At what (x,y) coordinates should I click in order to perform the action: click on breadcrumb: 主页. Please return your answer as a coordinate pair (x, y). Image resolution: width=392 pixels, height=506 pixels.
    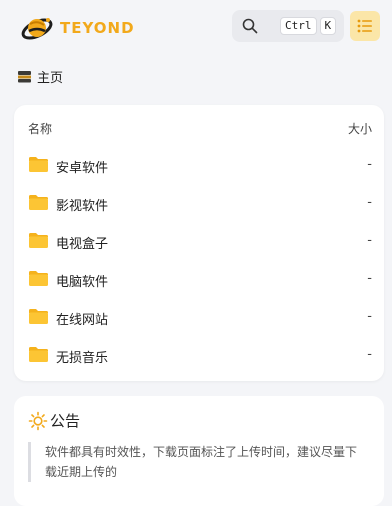
    Looking at the image, I should click on (40, 76).